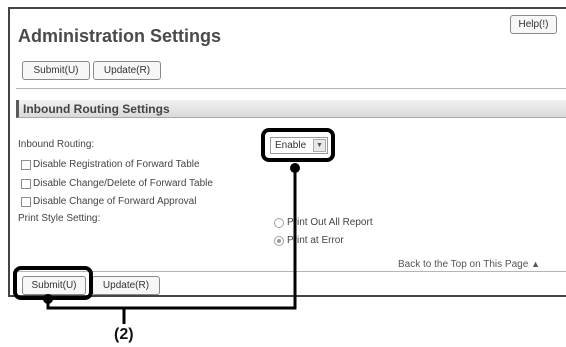 The image size is (566, 347). Describe the element at coordinates (298, 145) in the screenshot. I see `highlight-box-enable` at that location.